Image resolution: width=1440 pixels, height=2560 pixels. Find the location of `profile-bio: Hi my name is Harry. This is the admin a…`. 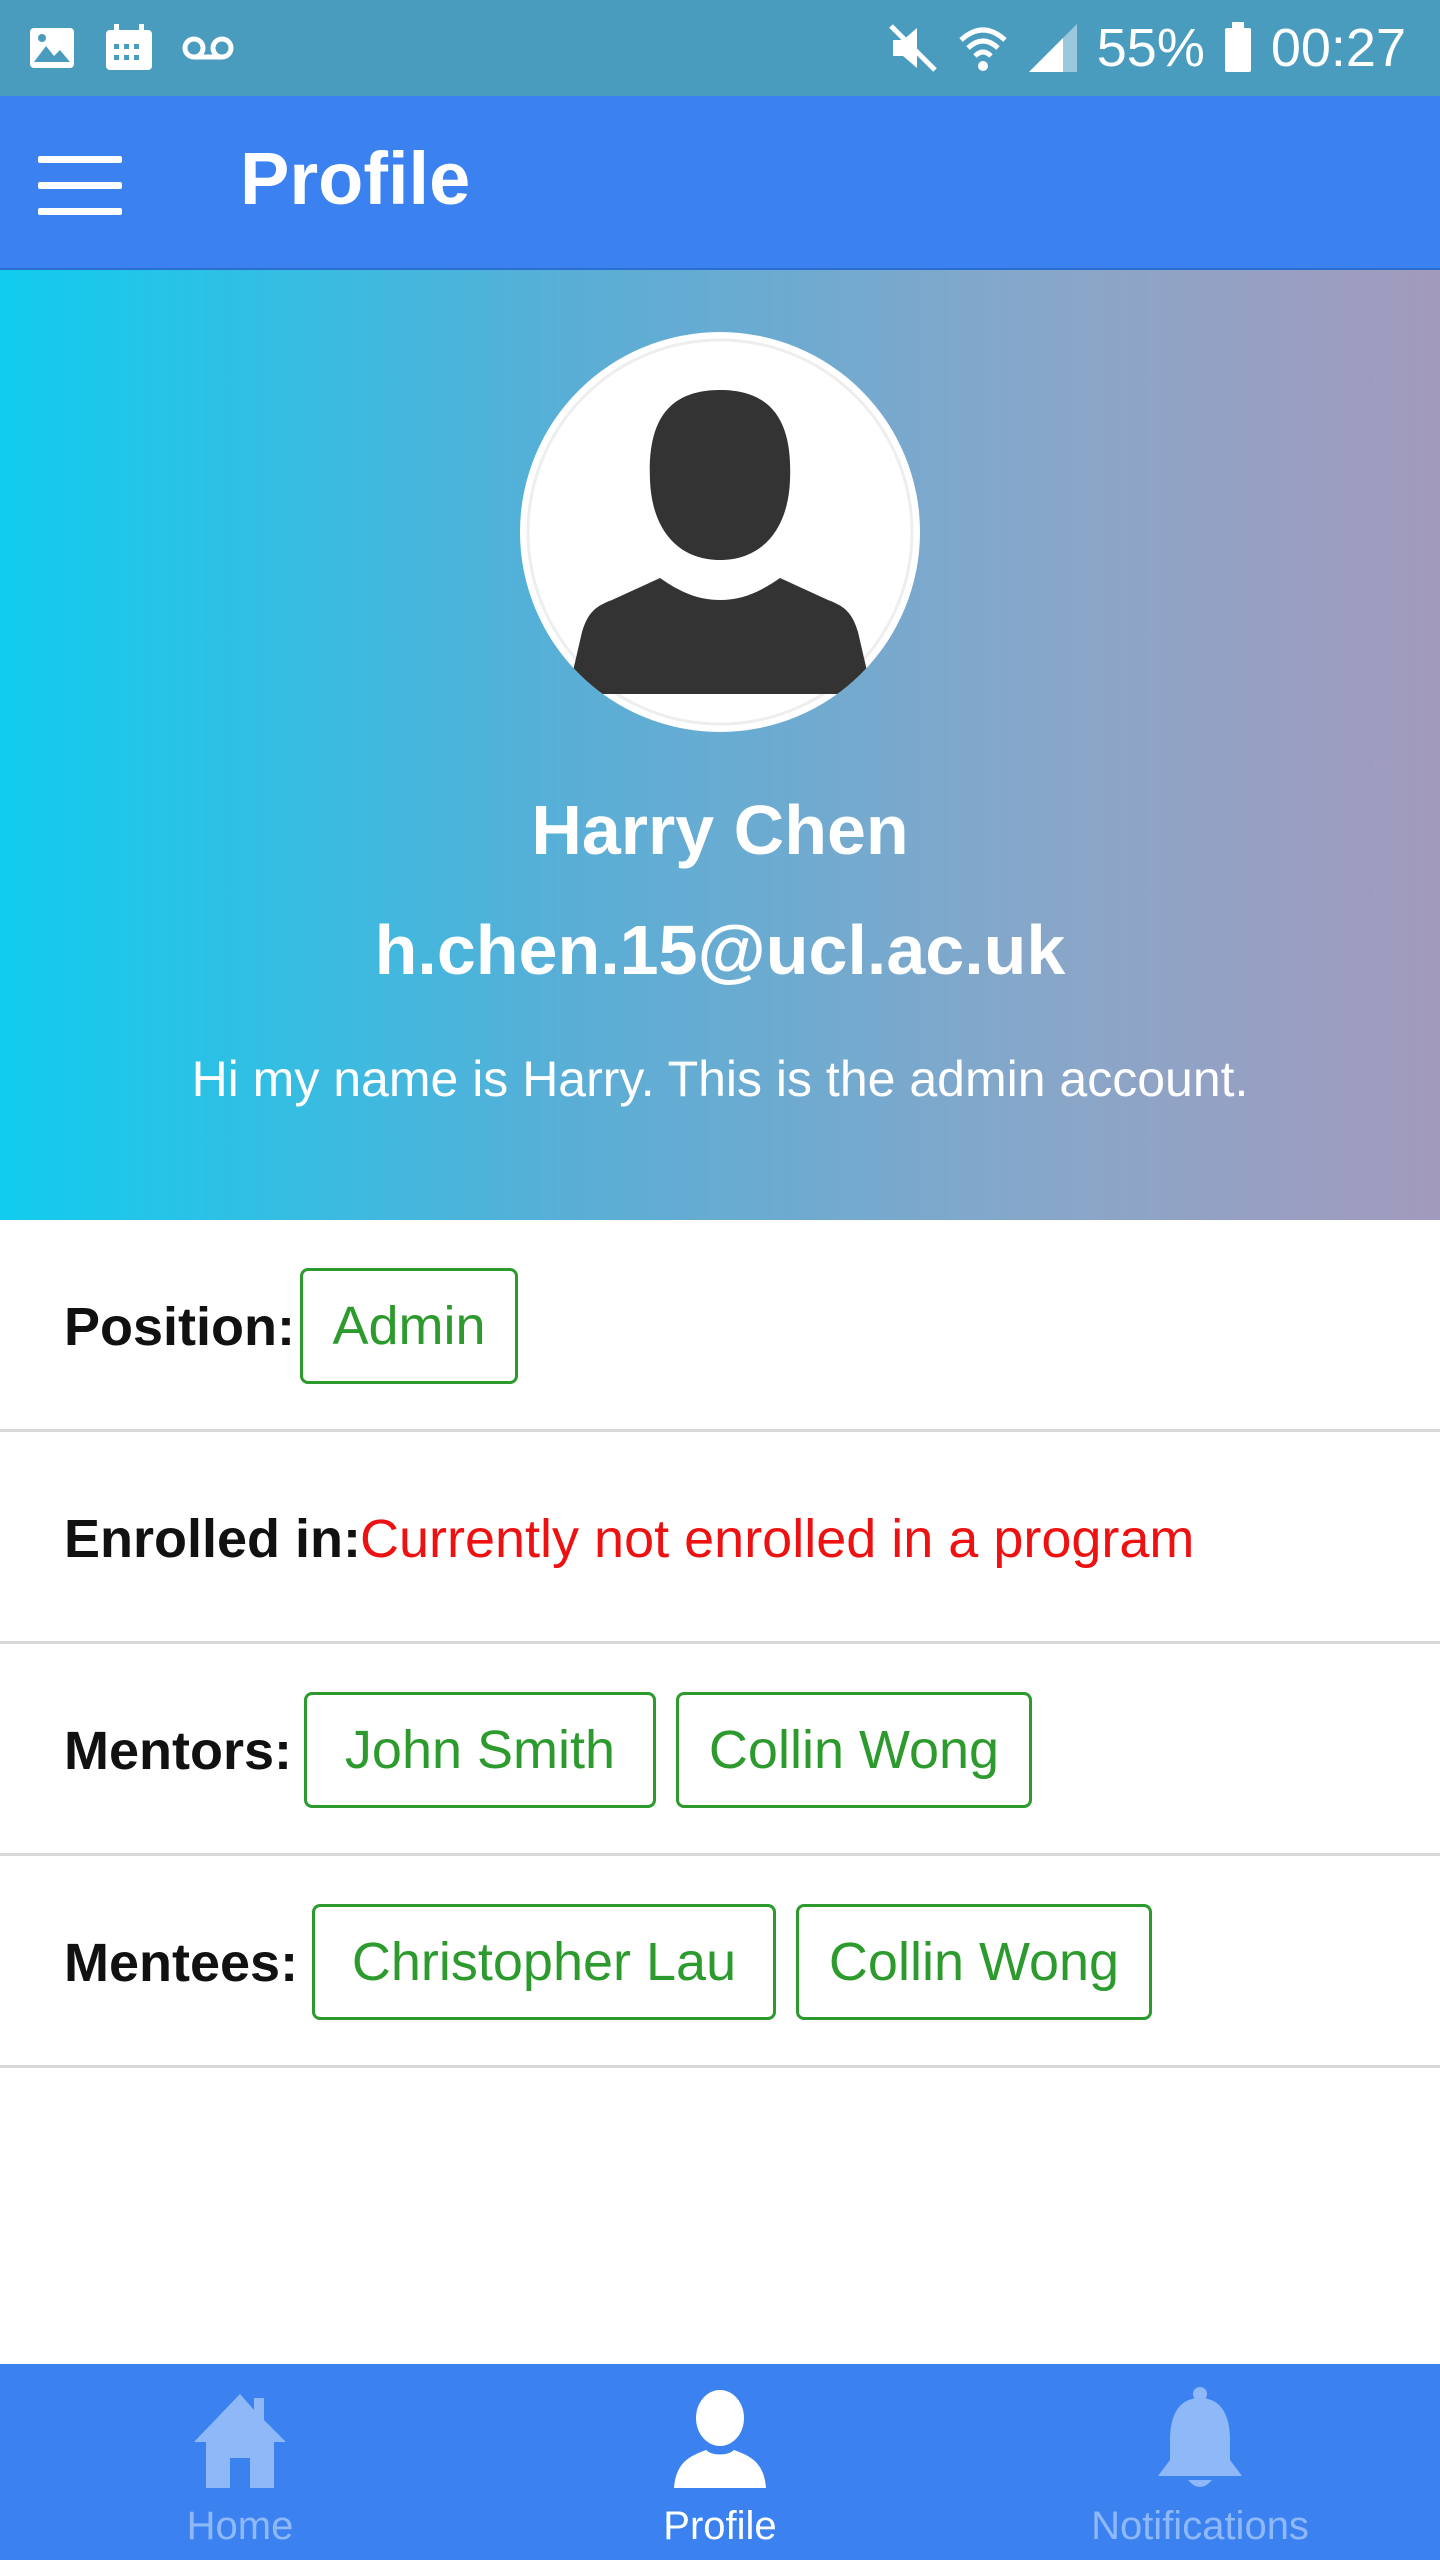

profile-bio: Hi my name is Harry. This is the admin a… is located at coordinates (720, 1079).